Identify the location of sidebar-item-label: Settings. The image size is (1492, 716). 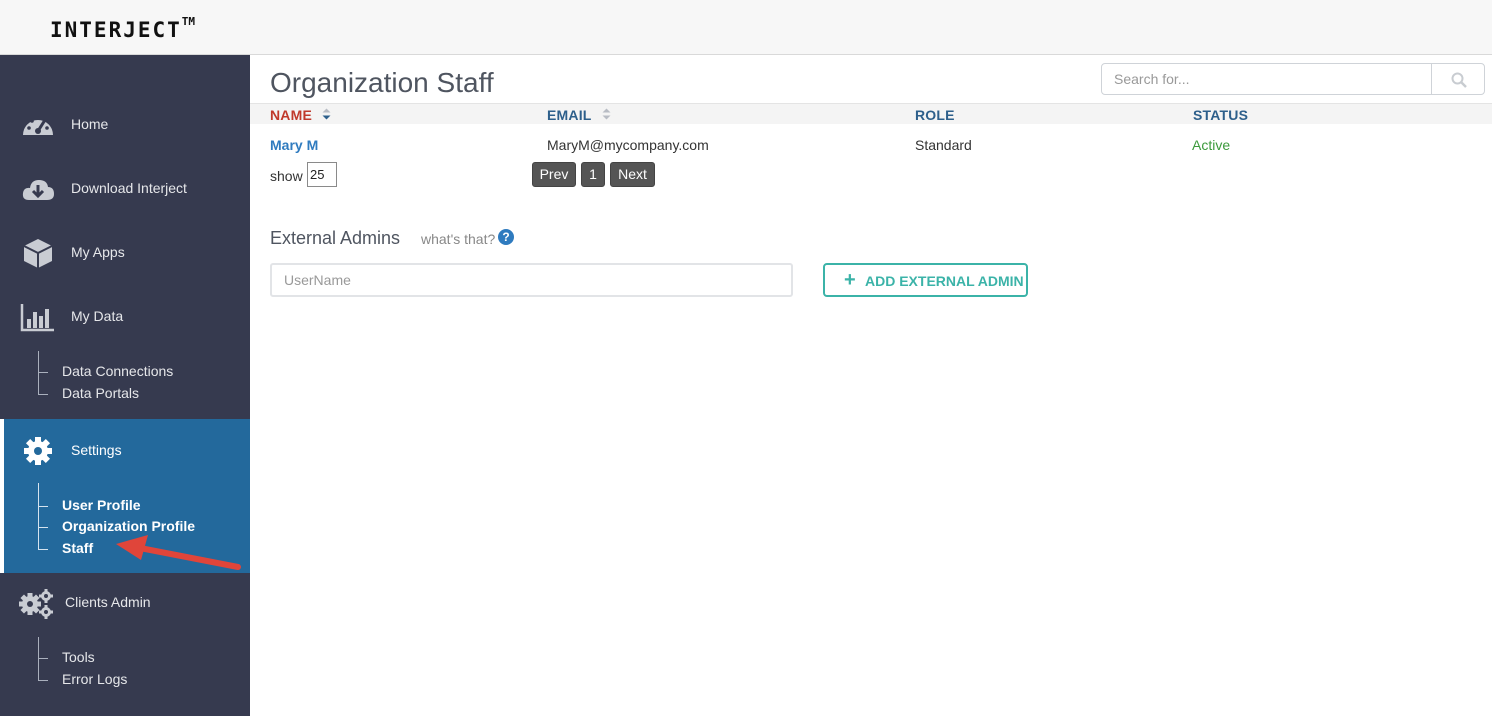
(96, 450).